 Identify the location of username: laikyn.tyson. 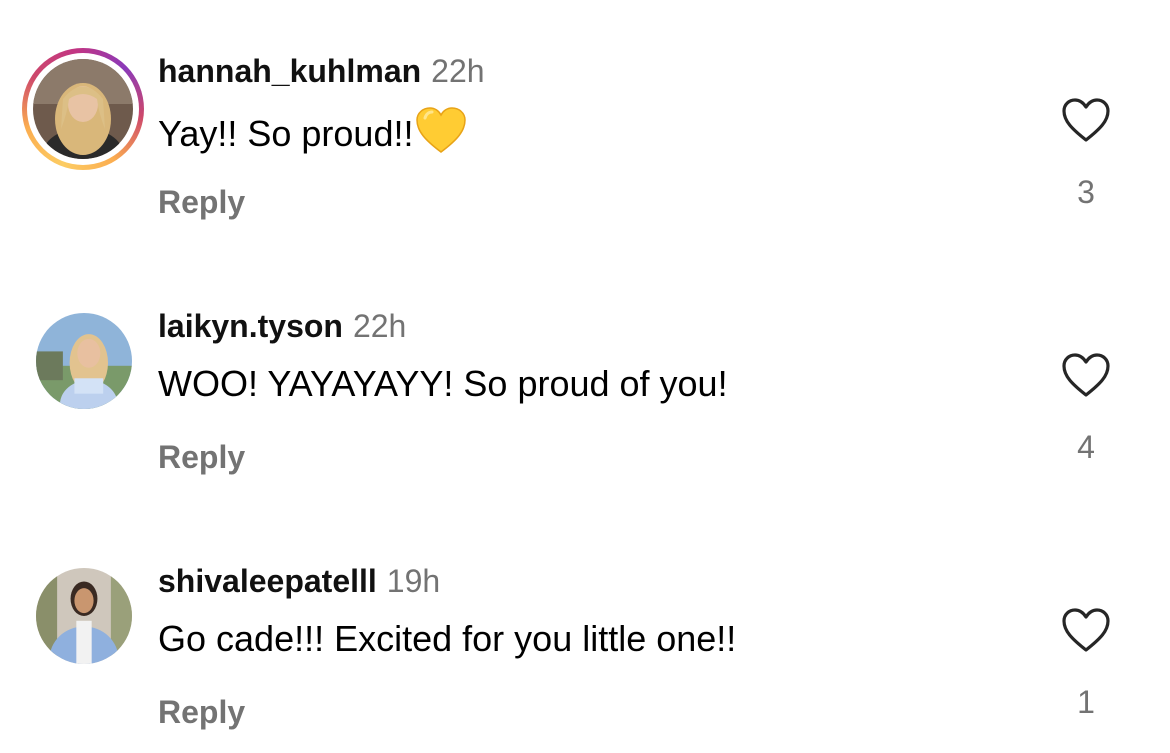
(250, 326).